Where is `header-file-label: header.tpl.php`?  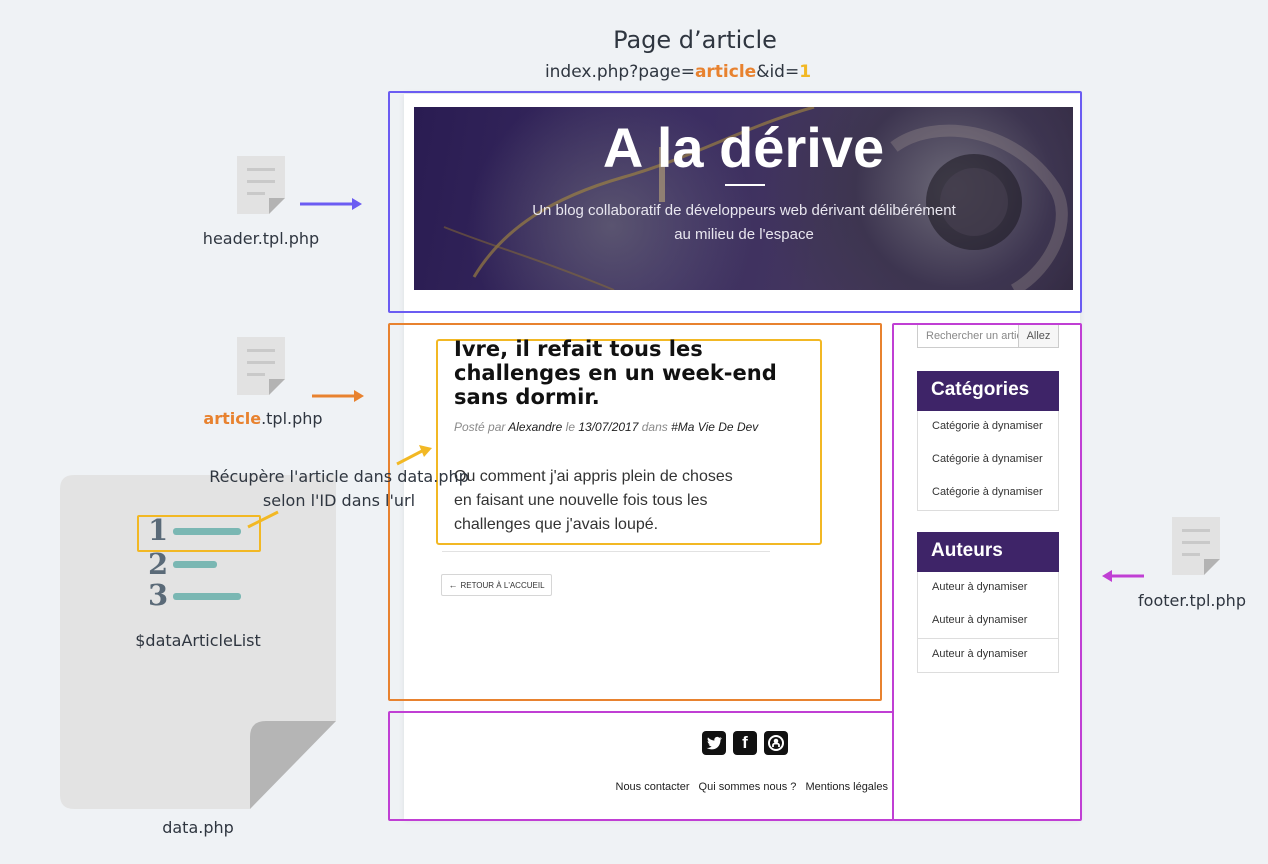 header-file-label: header.tpl.php is located at coordinates (261, 238).